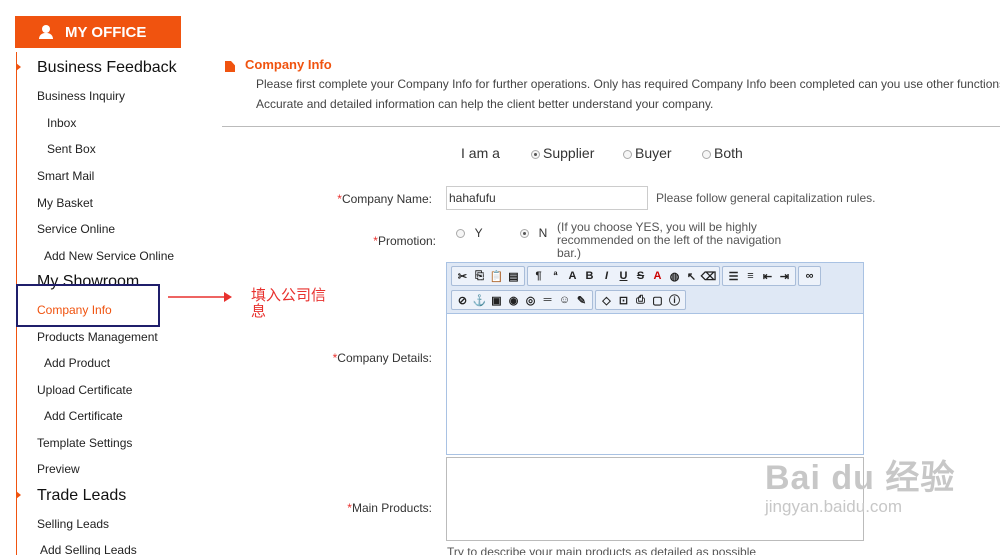  Describe the element at coordinates (513, 276) in the screenshot. I see `paste-text-icon: ▤` at that location.